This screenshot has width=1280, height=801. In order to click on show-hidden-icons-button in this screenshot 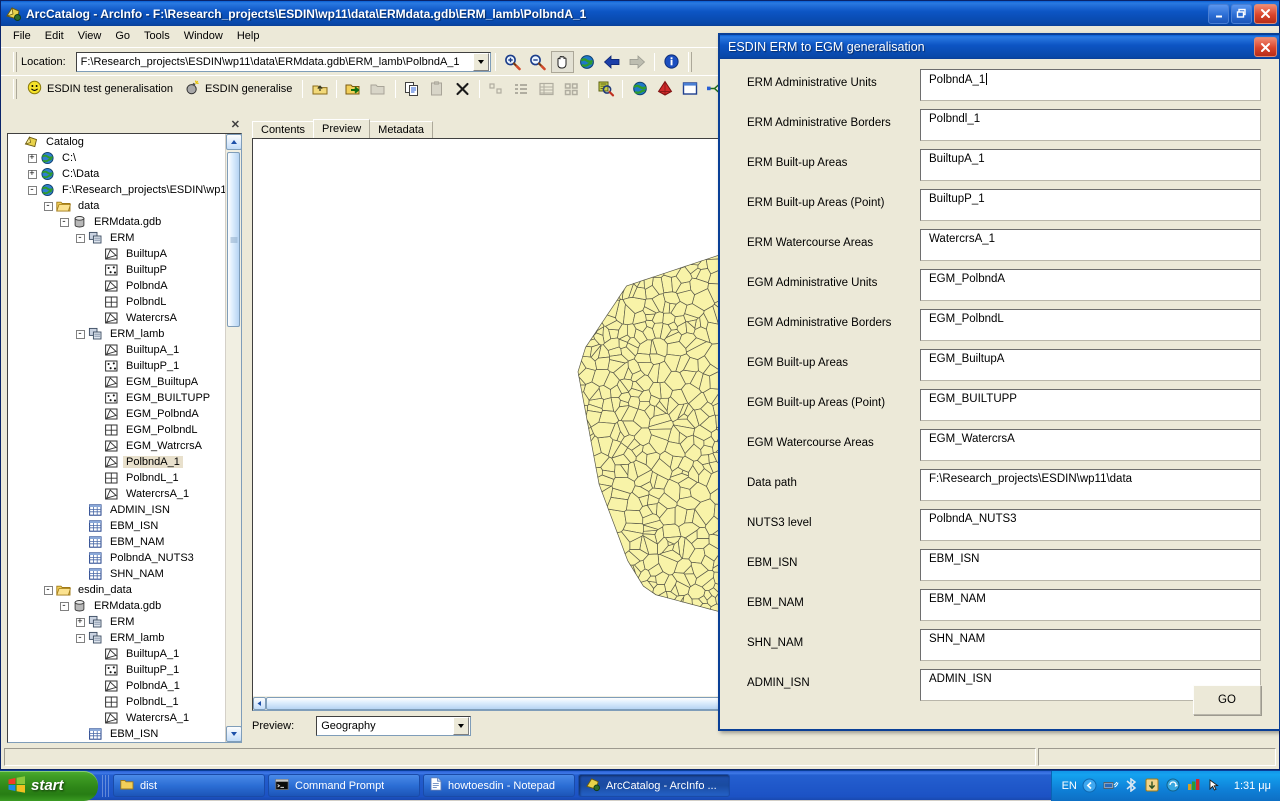, I will do `click(1090, 786)`.